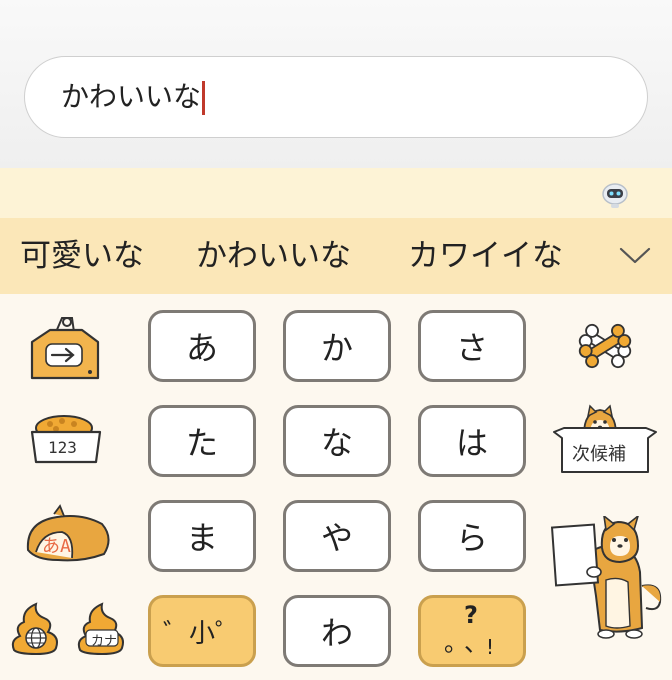 The height and width of the screenshot is (680, 672). I want to click on candidate-2: かわいいな, so click(273, 256).